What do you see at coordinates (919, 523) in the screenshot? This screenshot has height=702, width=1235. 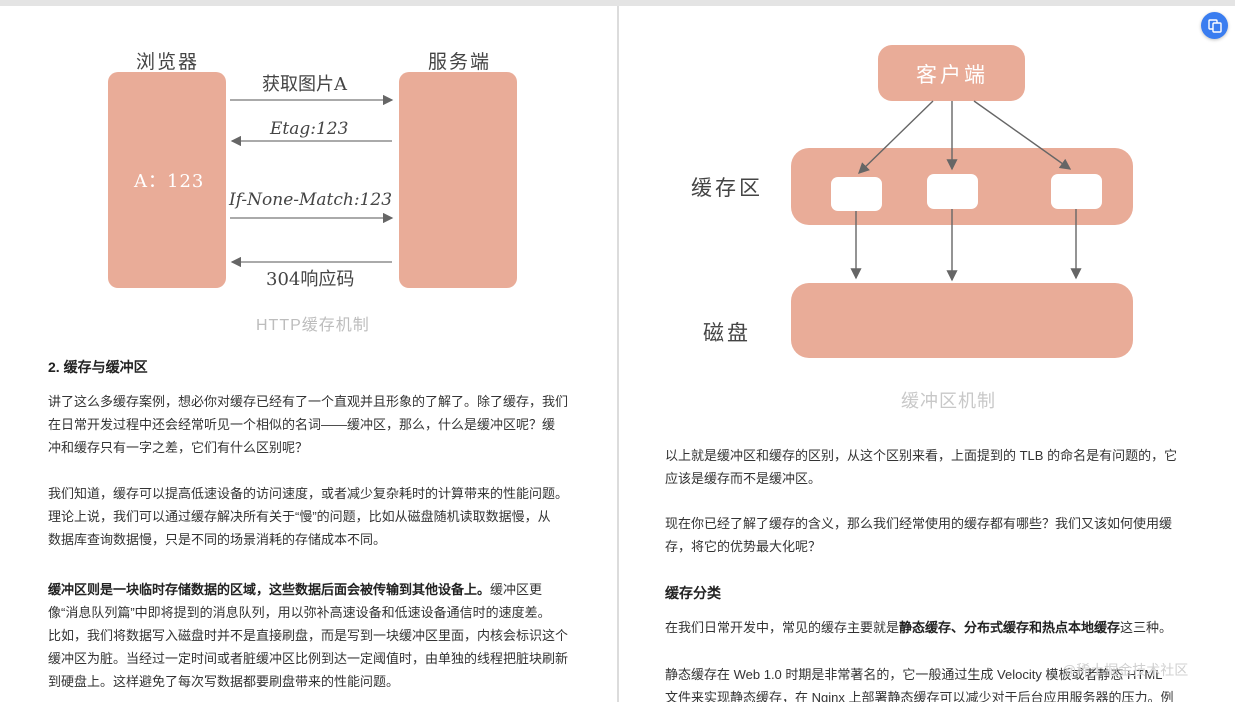 I see `text-line: 现在你已经了解了缓存的含义，那么我们经常使用的缓存都有哪些？我们又该如何使用缓` at bounding box center [919, 523].